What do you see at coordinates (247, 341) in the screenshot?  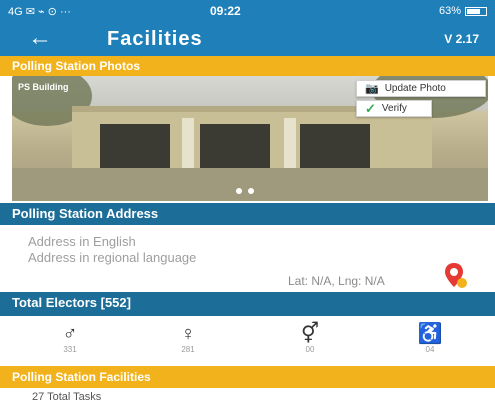 I see `electors-row: ♂ 331 ♀ 281 ⚥ 00 ♿ 04` at bounding box center [247, 341].